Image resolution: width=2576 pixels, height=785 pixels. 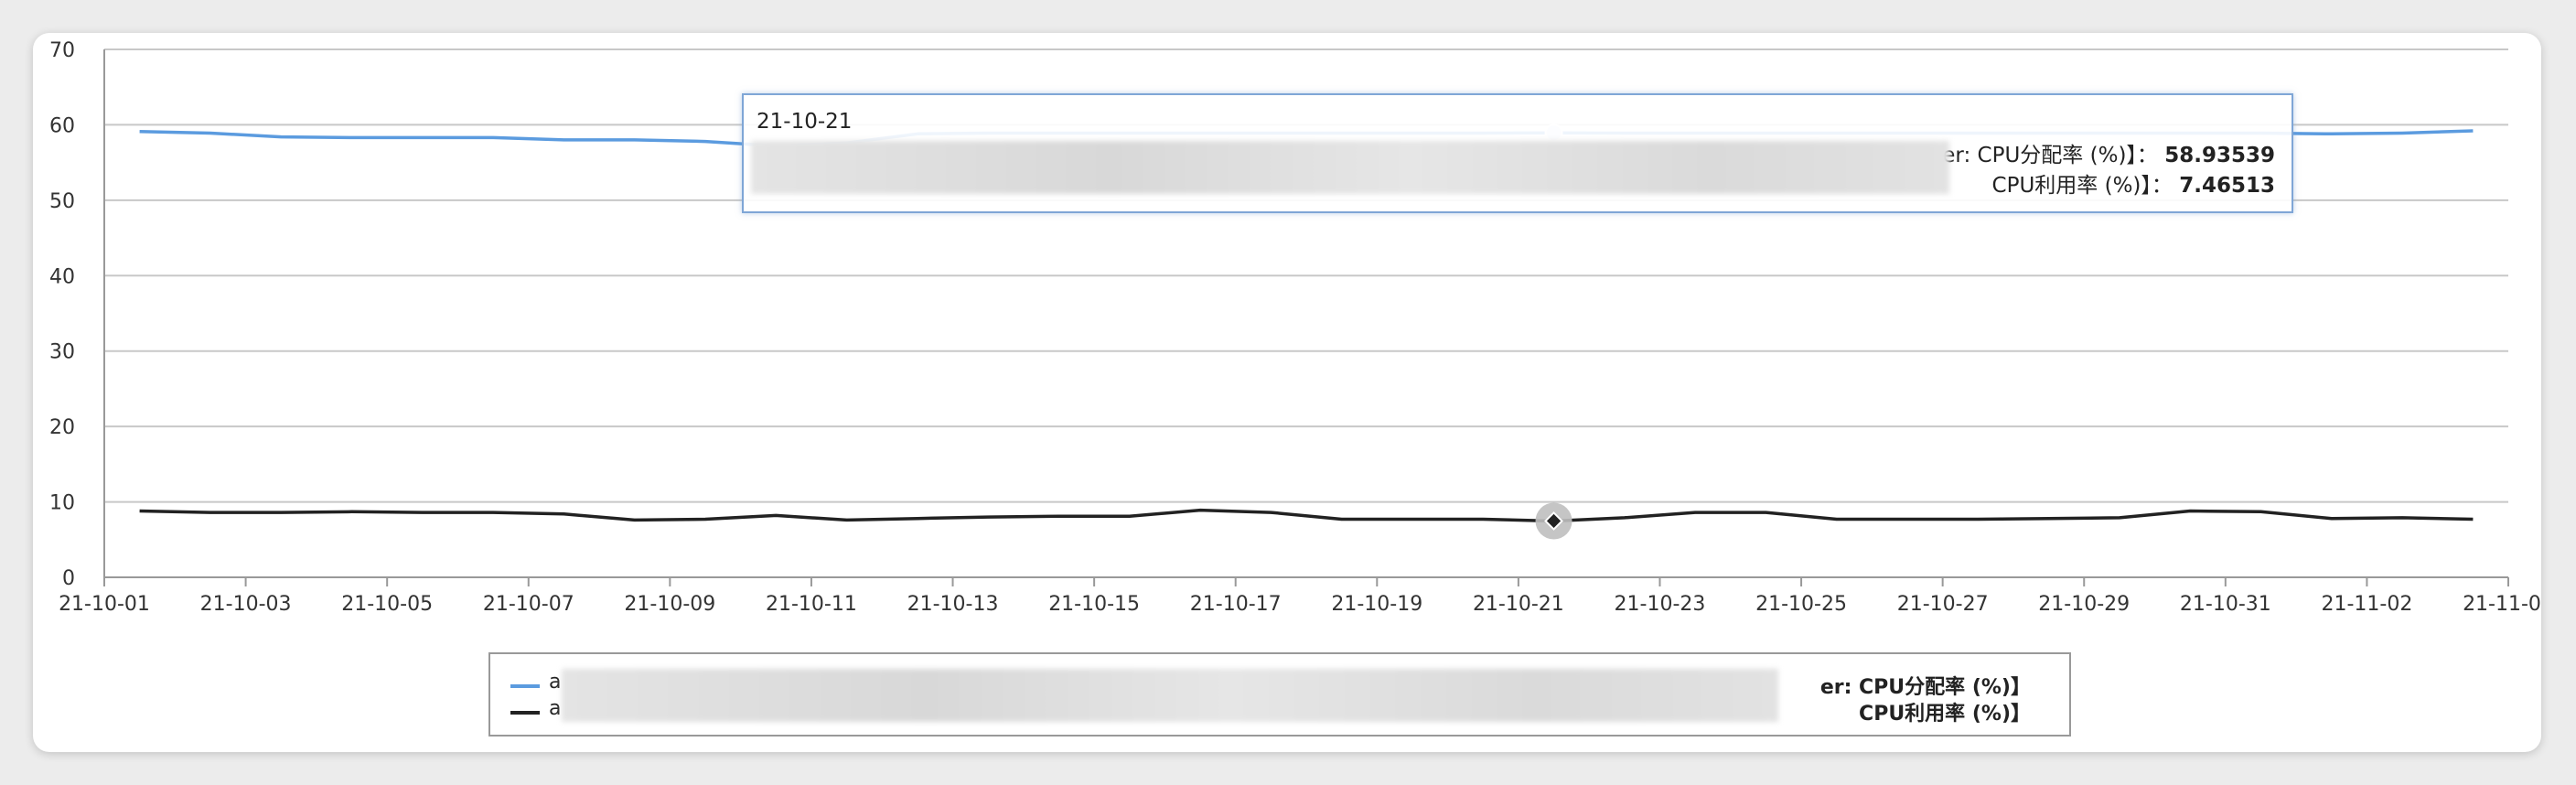 What do you see at coordinates (2367, 604) in the screenshot?
I see `x-tick-label: 21-11-02` at bounding box center [2367, 604].